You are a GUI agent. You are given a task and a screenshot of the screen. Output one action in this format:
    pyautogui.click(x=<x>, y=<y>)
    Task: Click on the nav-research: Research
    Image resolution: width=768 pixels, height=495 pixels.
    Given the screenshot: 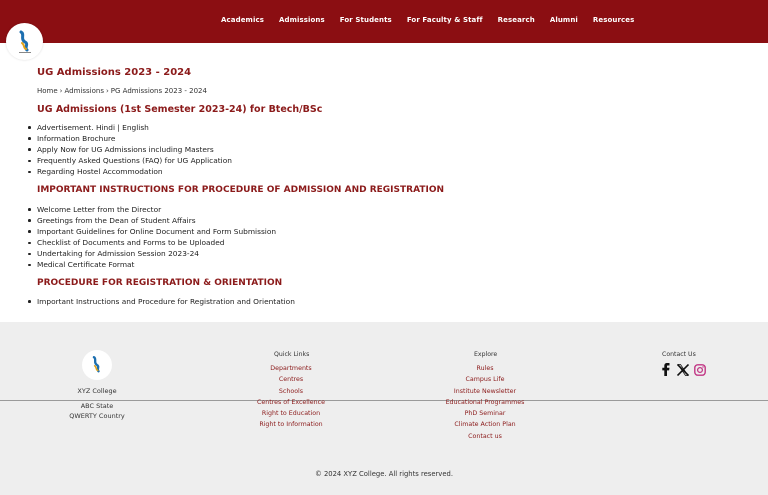 What is the action you would take?
    pyautogui.click(x=516, y=20)
    